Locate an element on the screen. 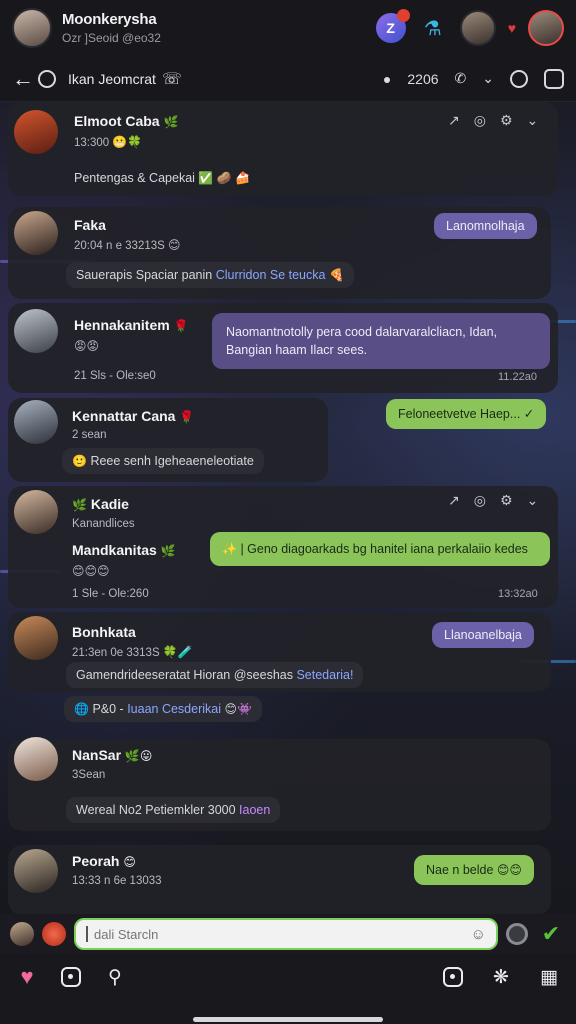 Image resolution: width=576 pixels, height=1024 pixels. author-name: Kennattar Cana is located at coordinates (124, 416).